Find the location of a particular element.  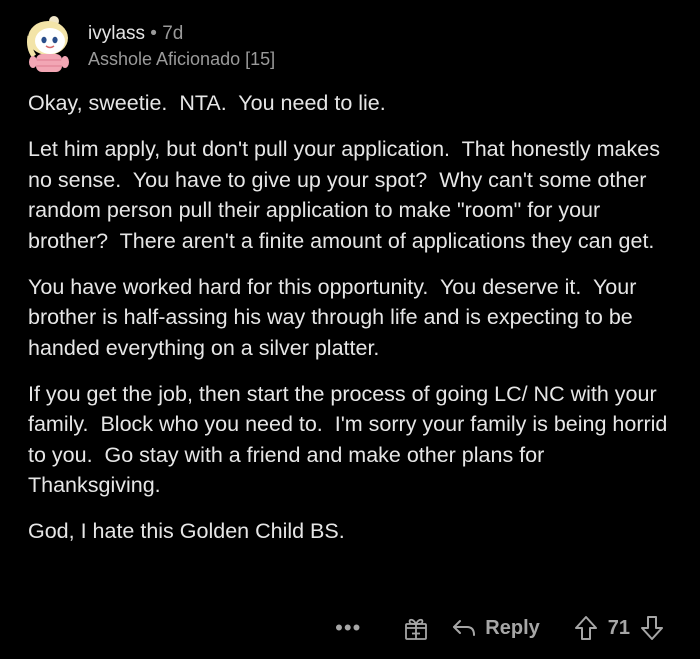

downvote-arrow-icon is located at coordinates (652, 628).